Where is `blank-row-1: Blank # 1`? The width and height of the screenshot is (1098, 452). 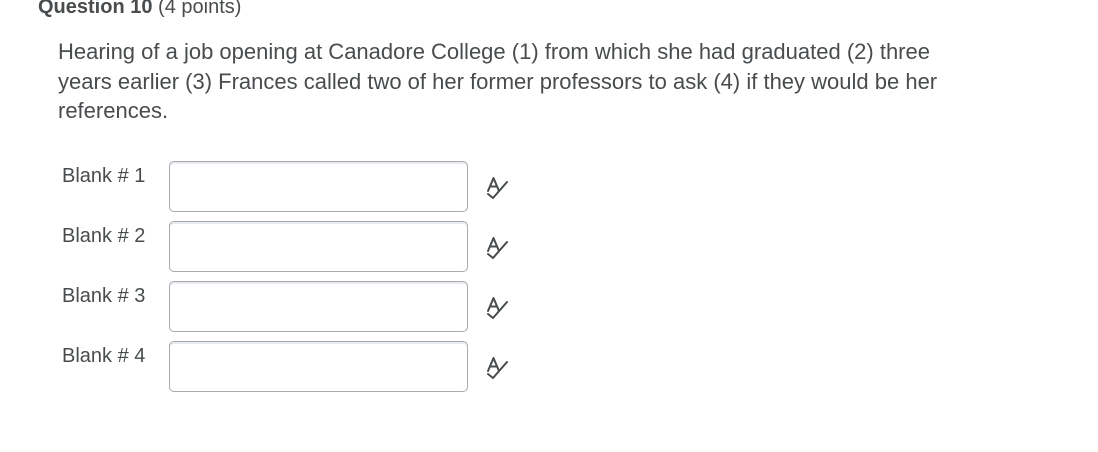 blank-row-1: Blank # 1 is located at coordinates (312, 187).